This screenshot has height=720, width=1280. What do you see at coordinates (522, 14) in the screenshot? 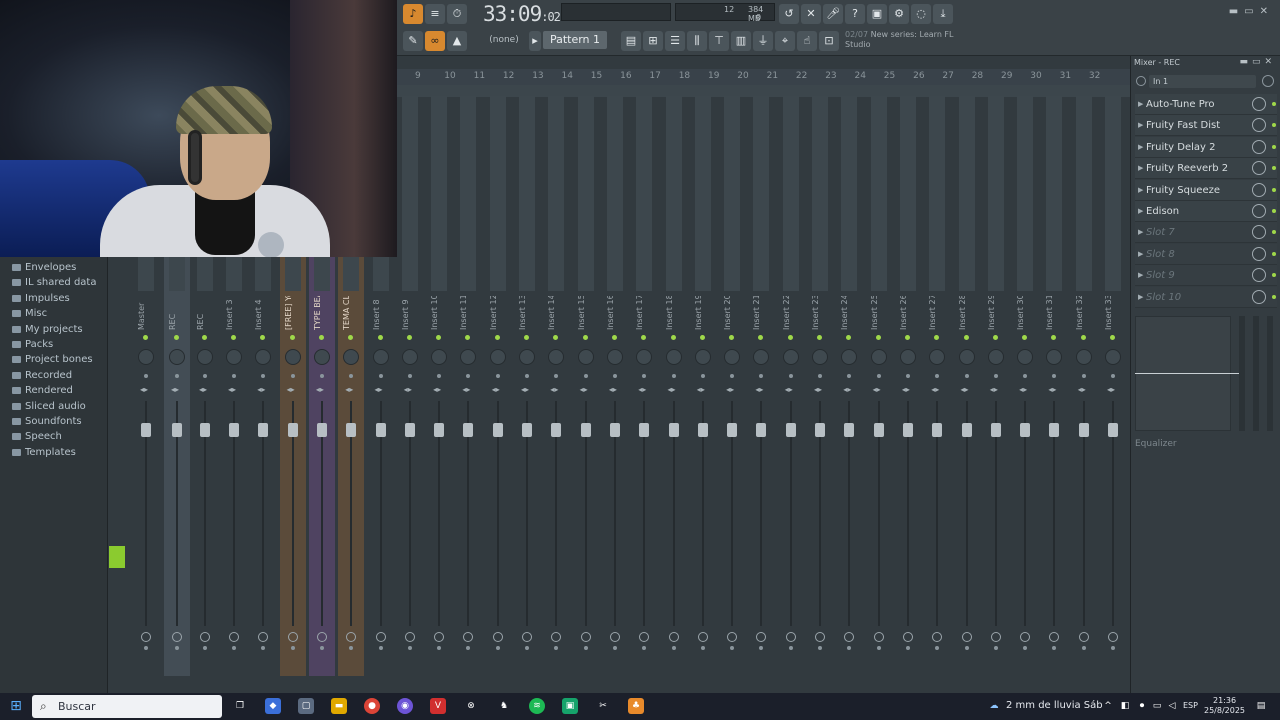
I see `song-position: 33:09:02` at bounding box center [522, 14].